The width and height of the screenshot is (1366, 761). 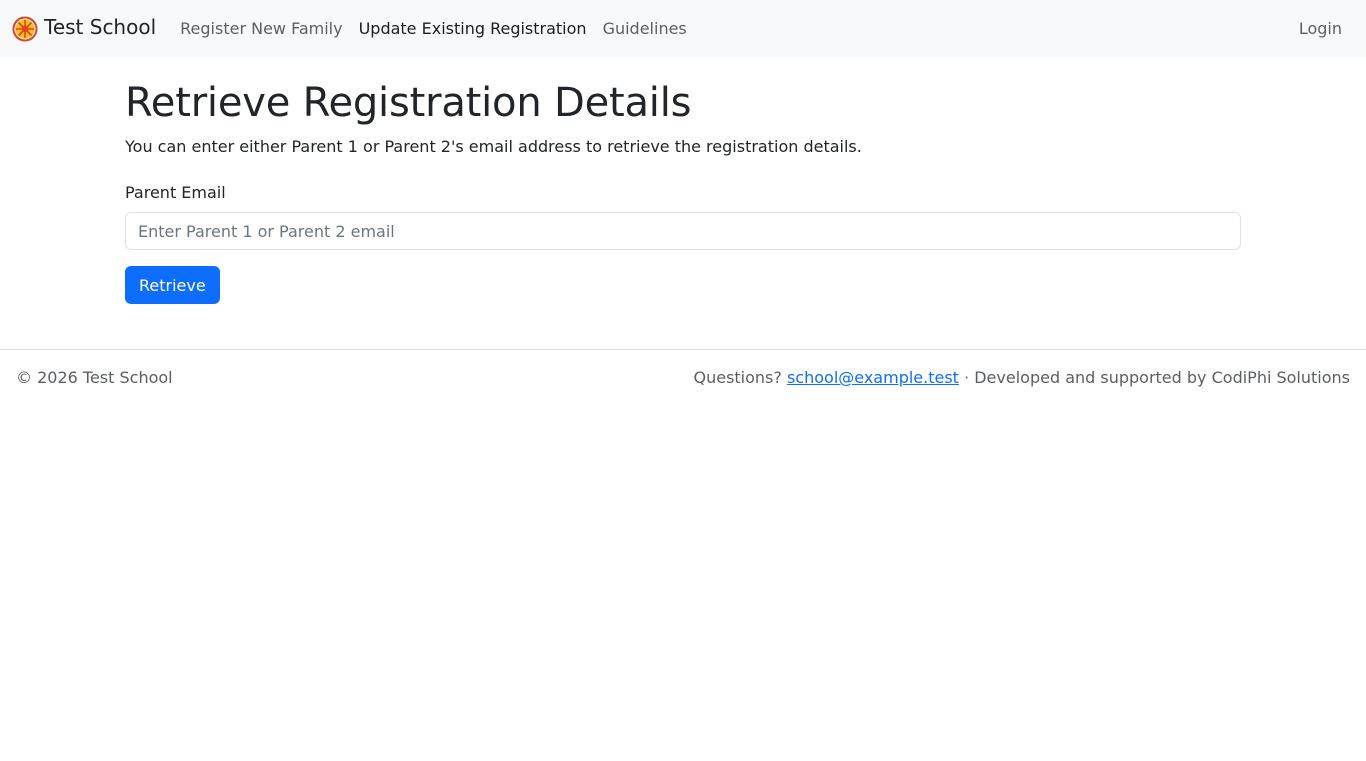 I want to click on brand-name: Test School, so click(x=100, y=27).